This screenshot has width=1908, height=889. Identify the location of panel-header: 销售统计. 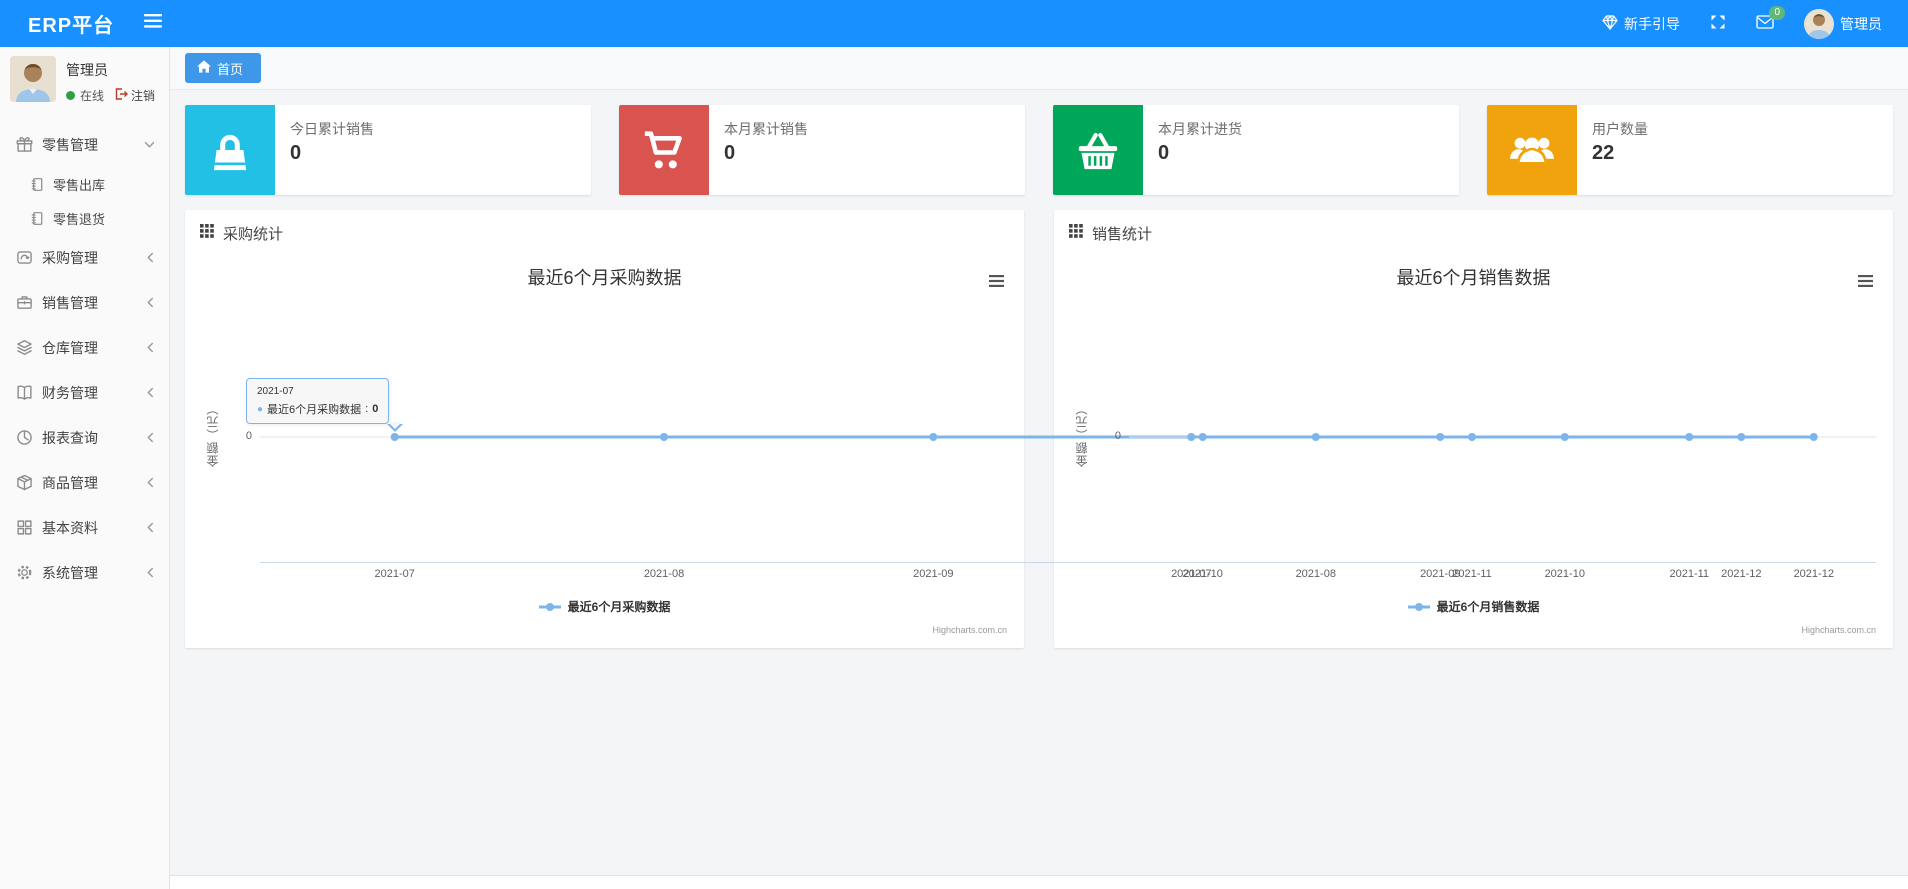
(1473, 233).